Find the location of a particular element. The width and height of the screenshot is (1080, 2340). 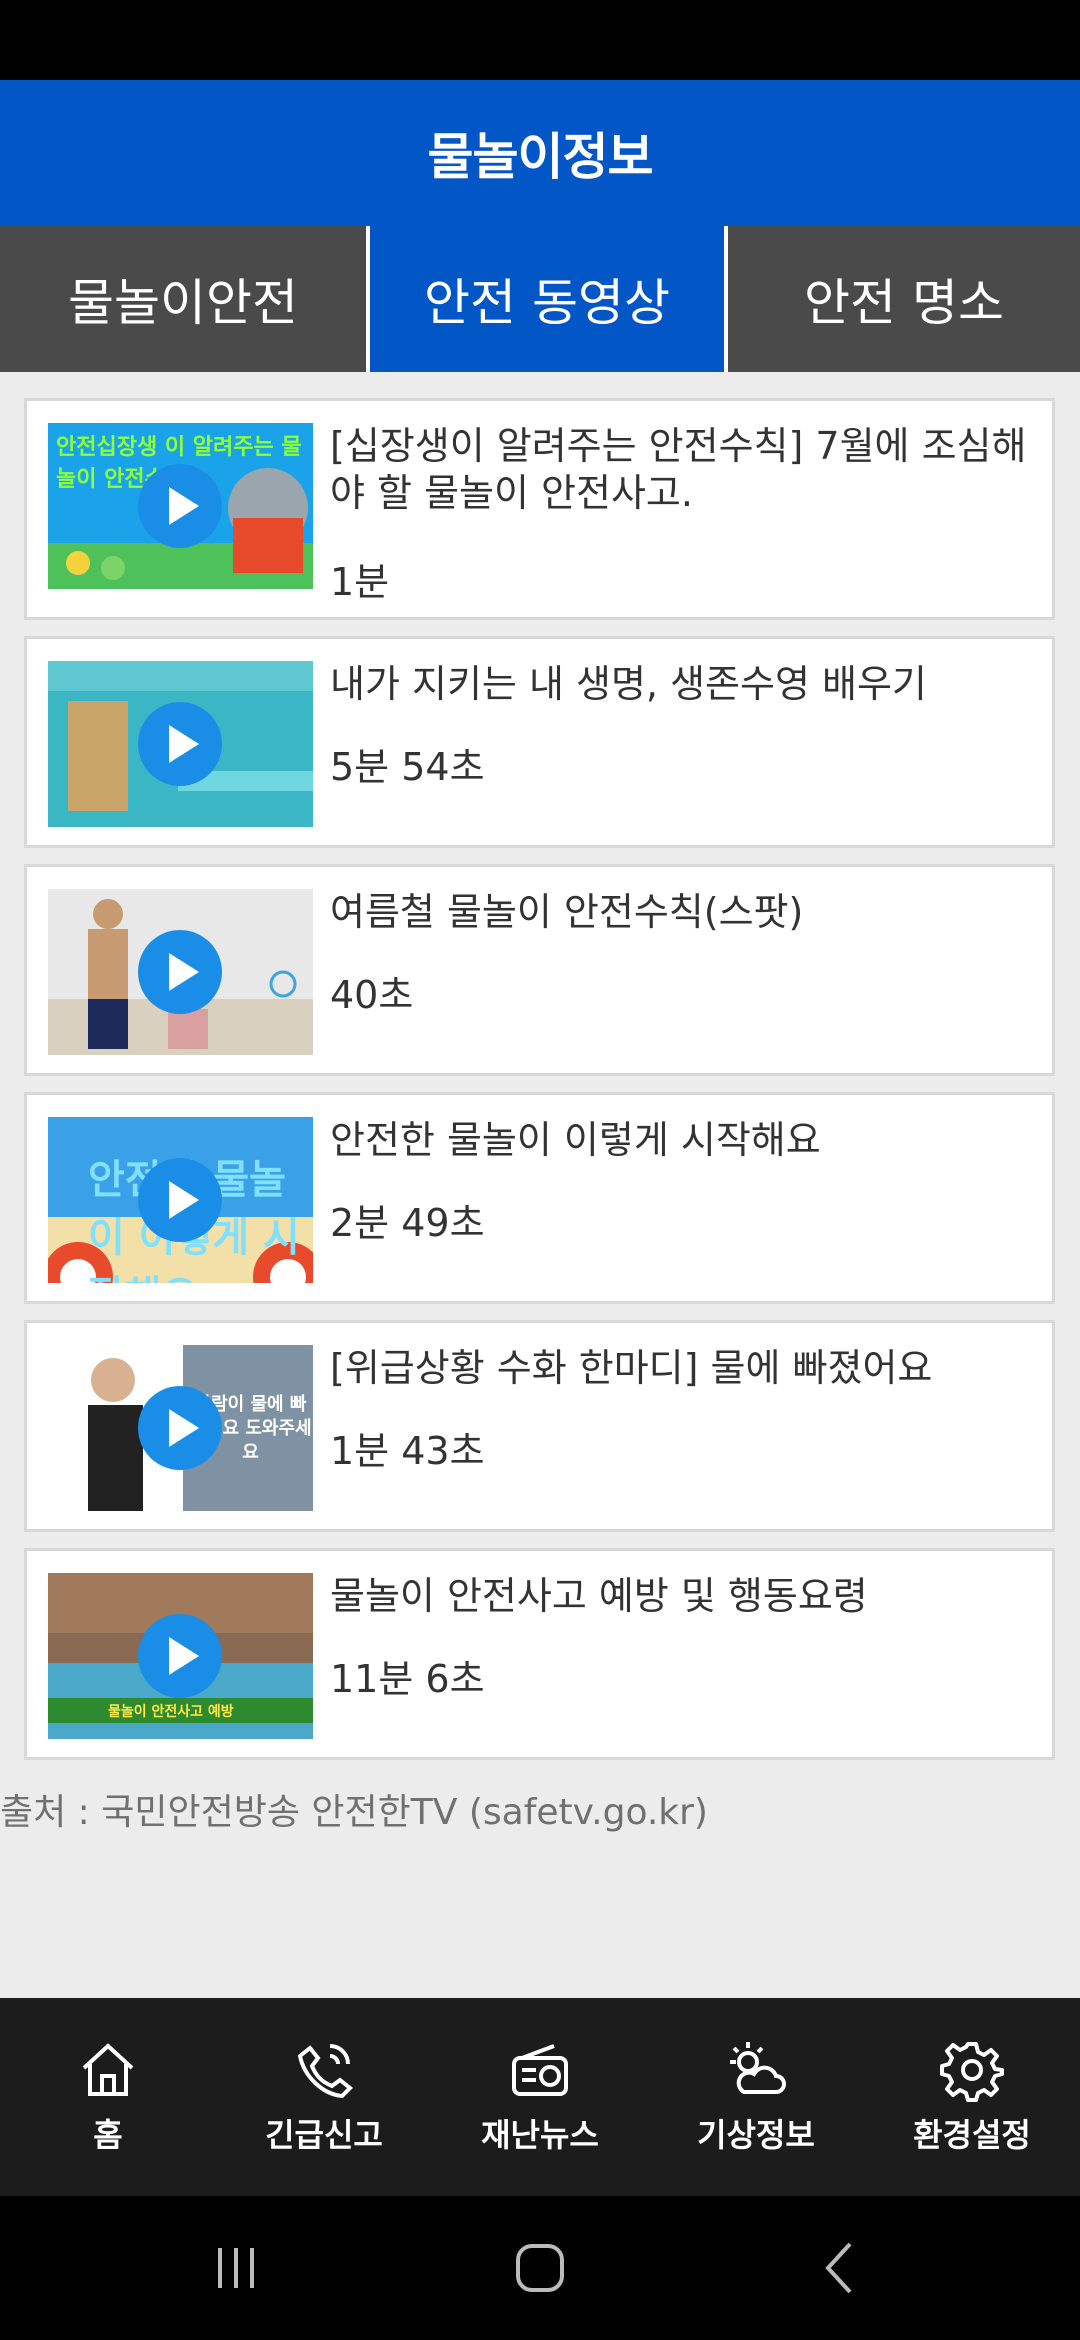

video-duration: 5분 54초 is located at coordinates (407, 767).